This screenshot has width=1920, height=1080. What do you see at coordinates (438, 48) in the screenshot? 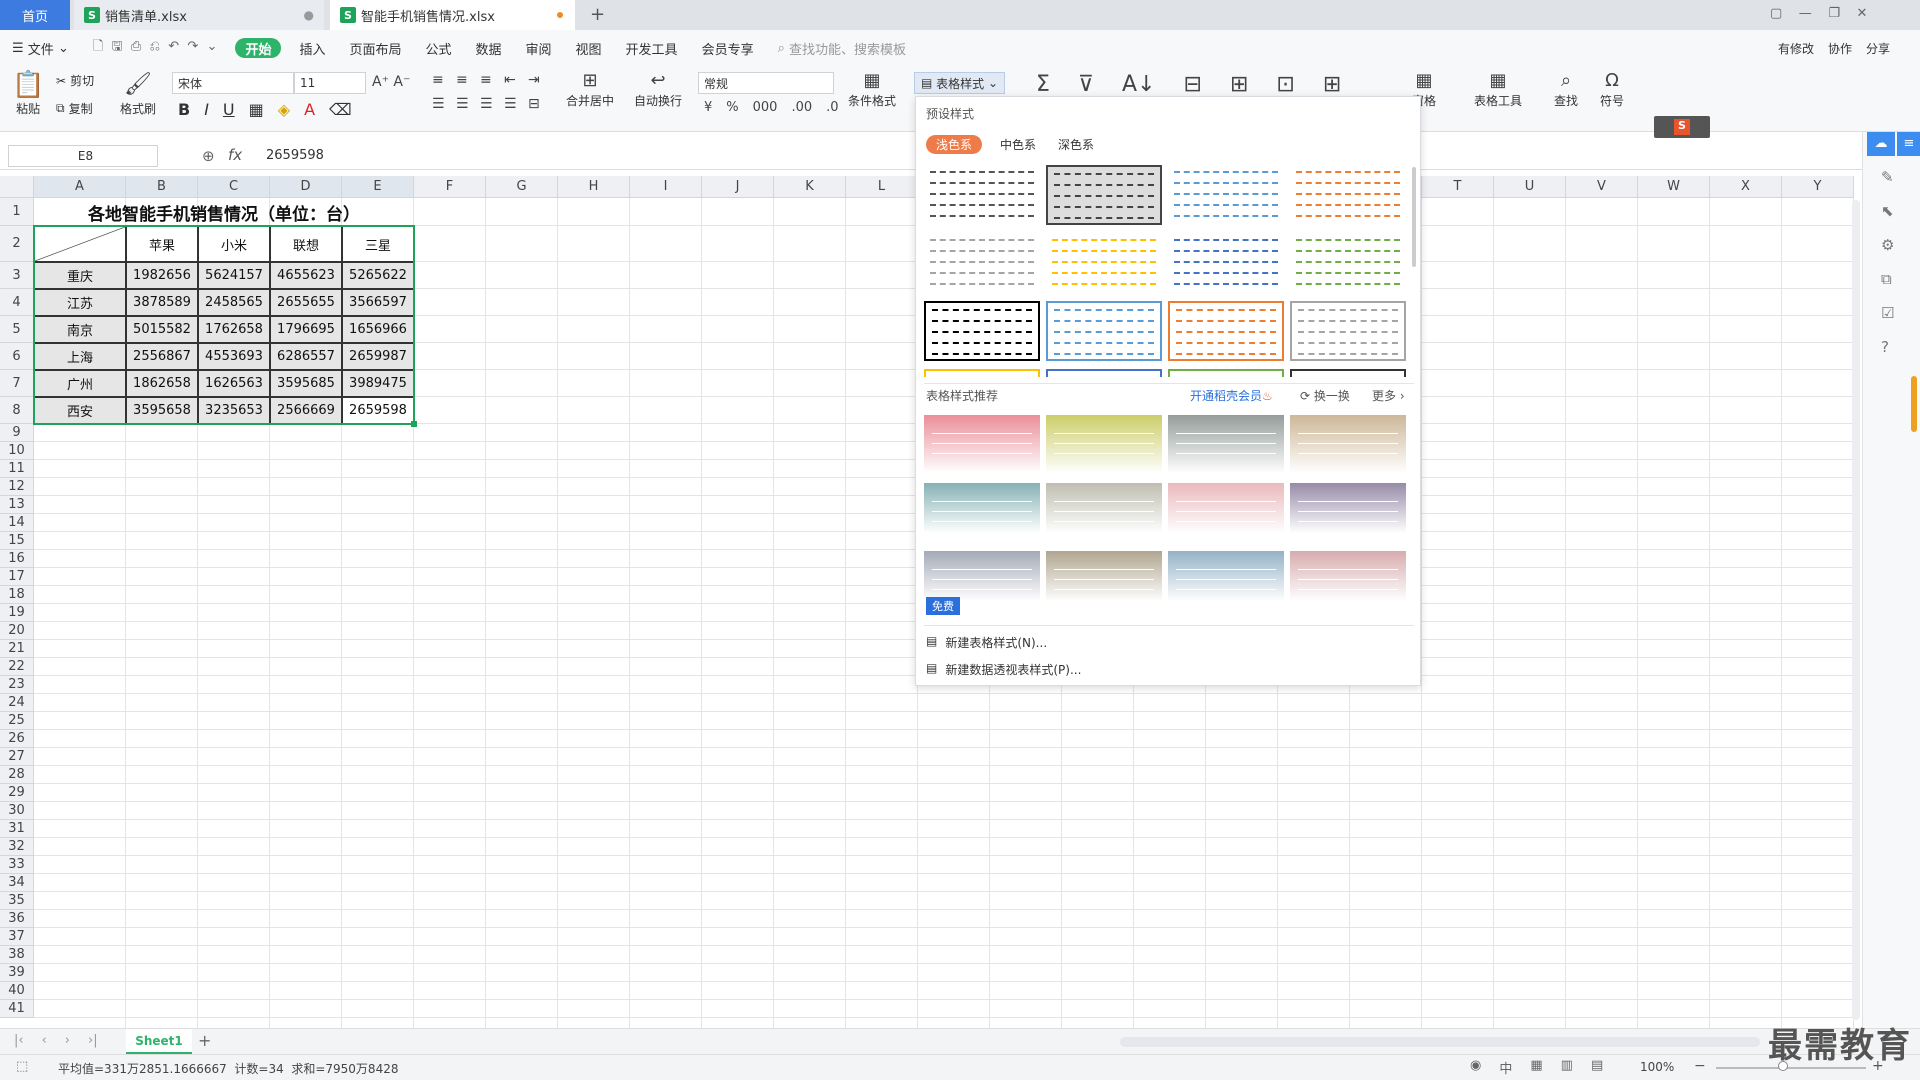
I see `menu-formula: 公式` at bounding box center [438, 48].